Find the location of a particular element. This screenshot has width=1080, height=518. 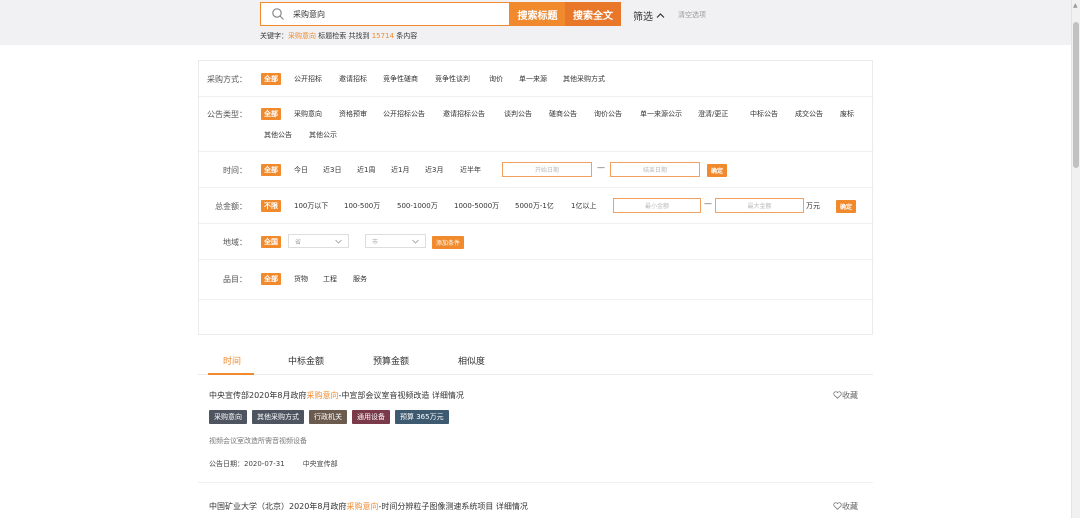

notice-option: 单一来源公示 is located at coordinates (661, 114).